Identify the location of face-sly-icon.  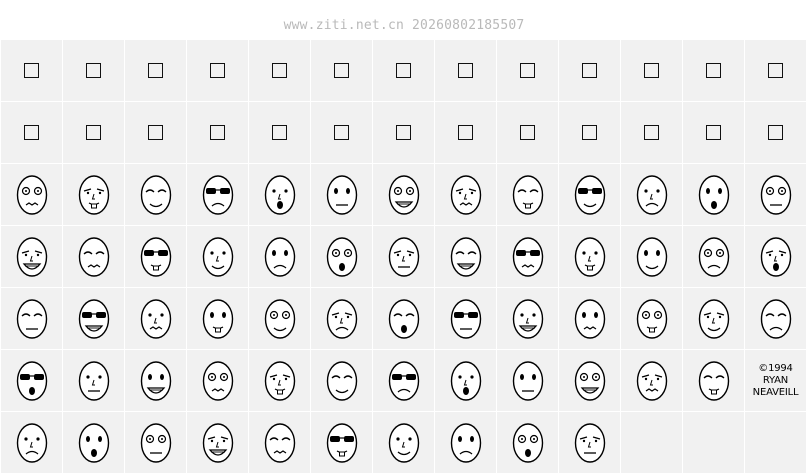
(403, 318).